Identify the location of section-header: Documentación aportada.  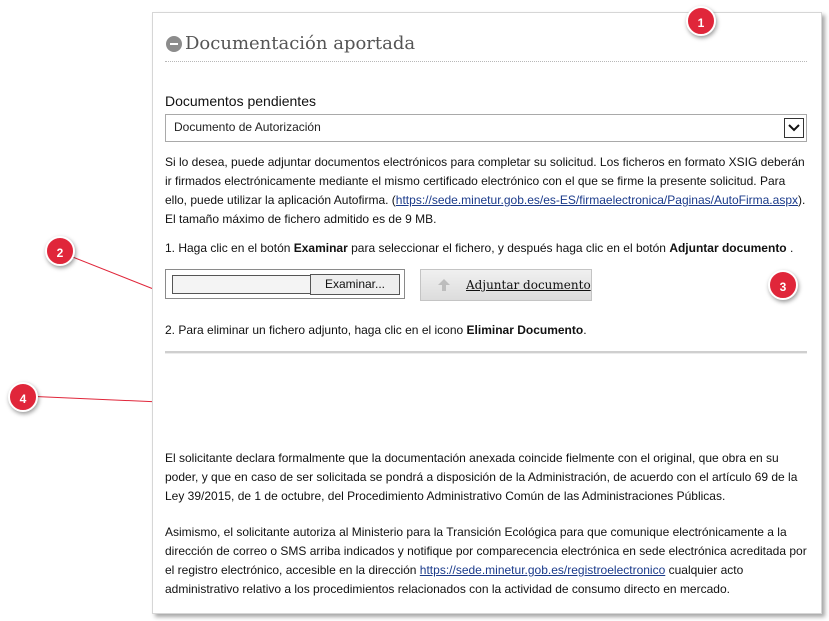
(486, 46).